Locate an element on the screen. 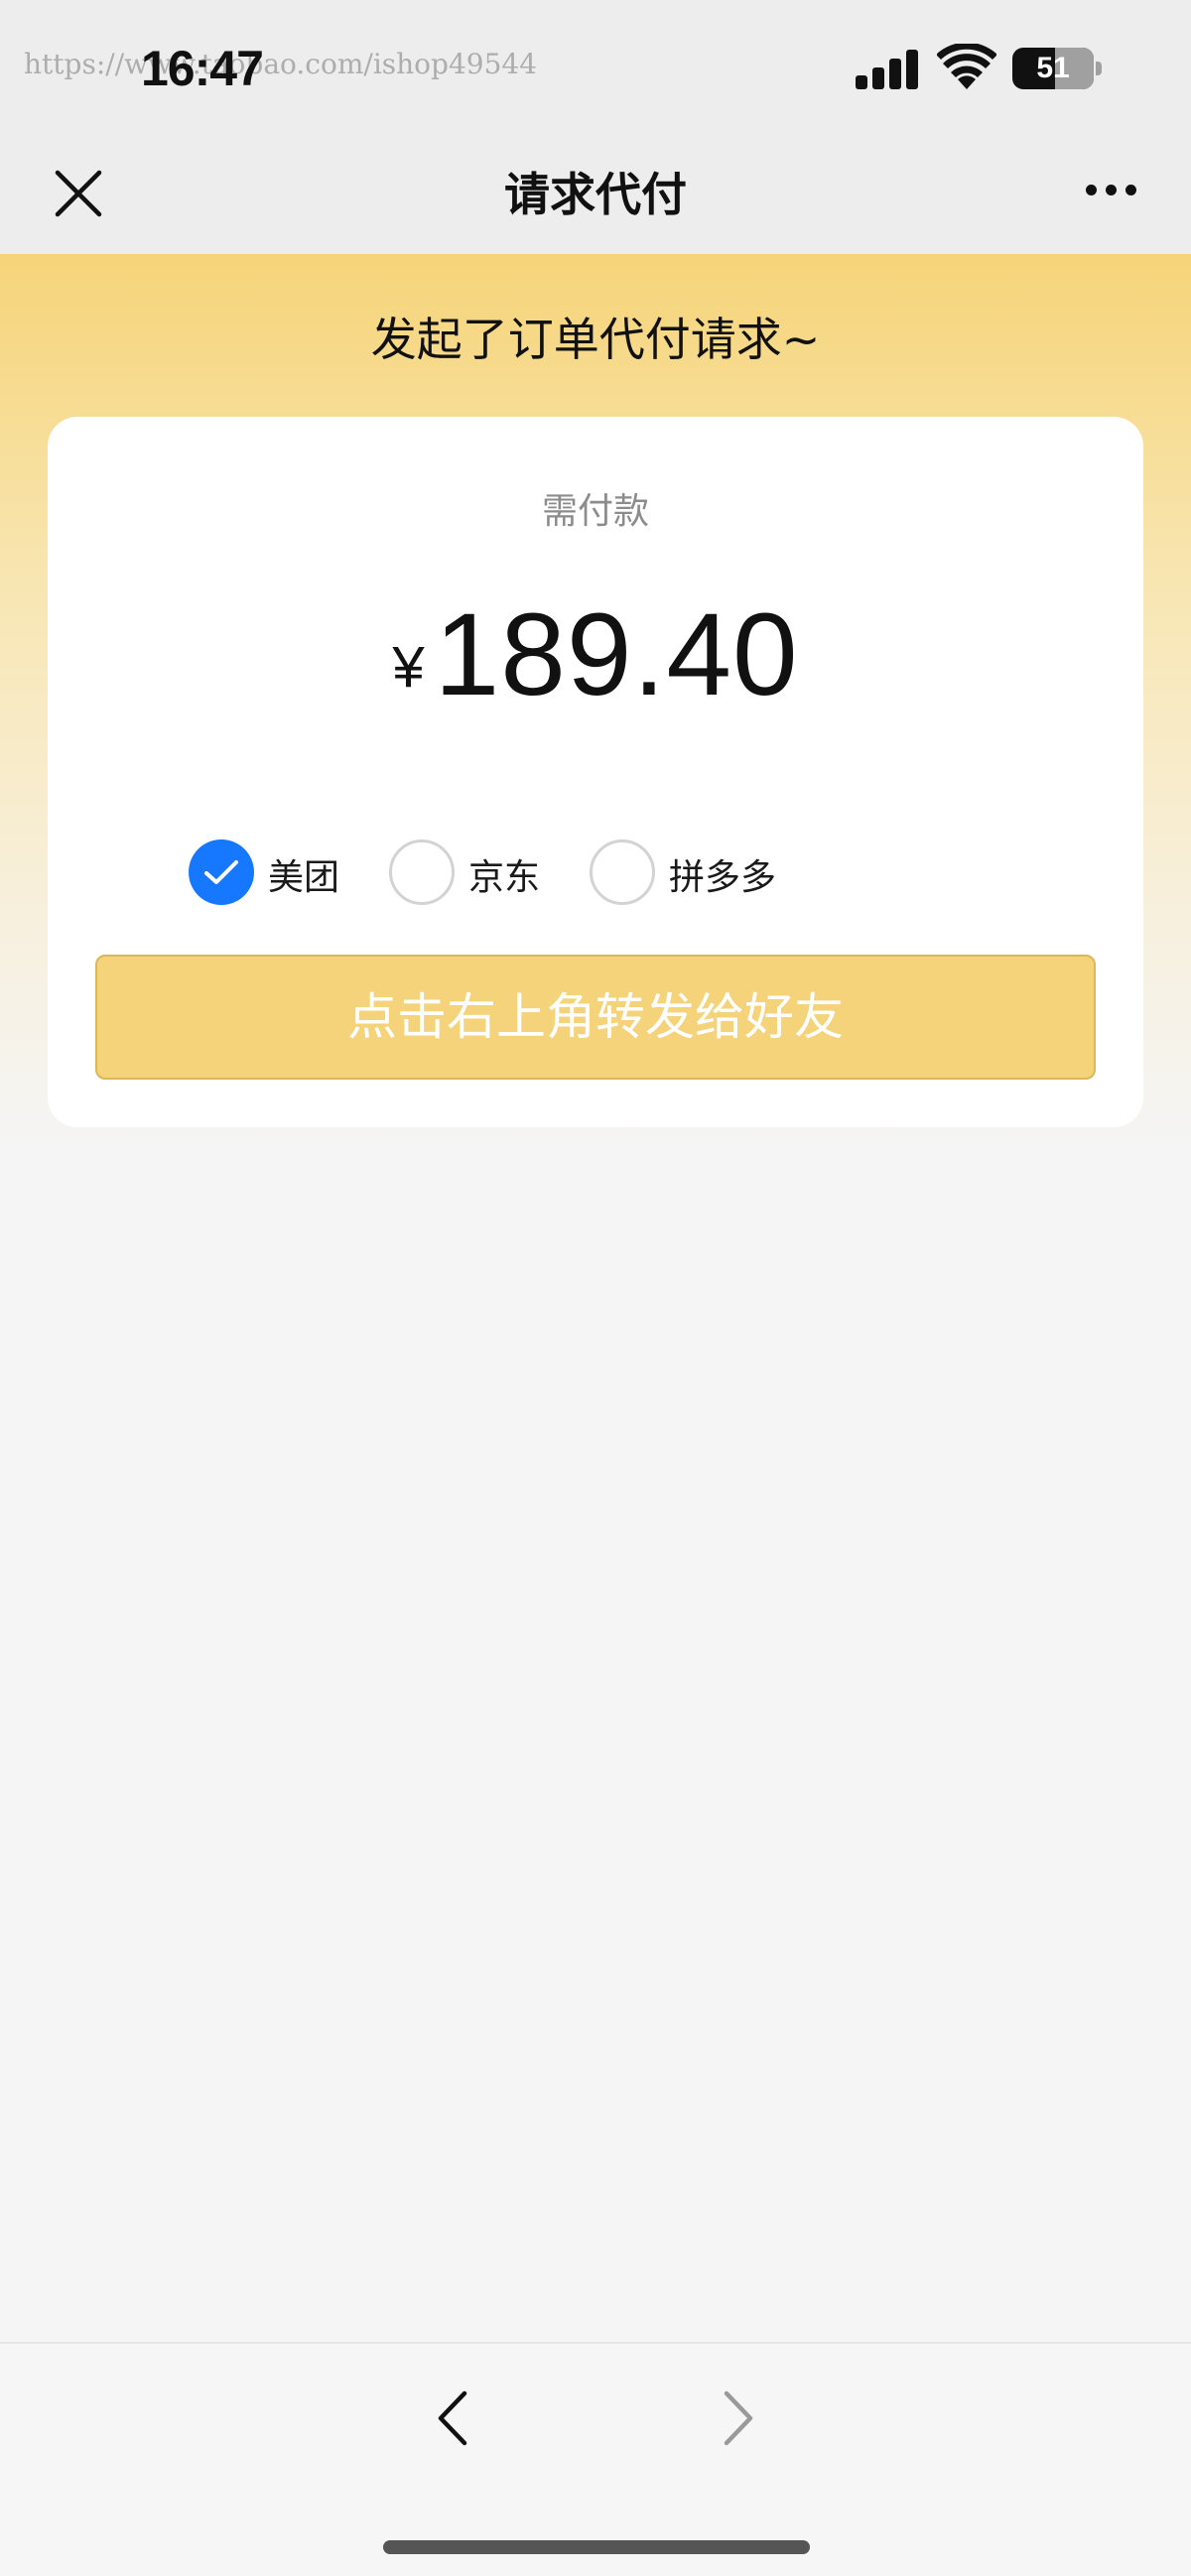  platform-option-jd: 京东 is located at coordinates (468, 872).